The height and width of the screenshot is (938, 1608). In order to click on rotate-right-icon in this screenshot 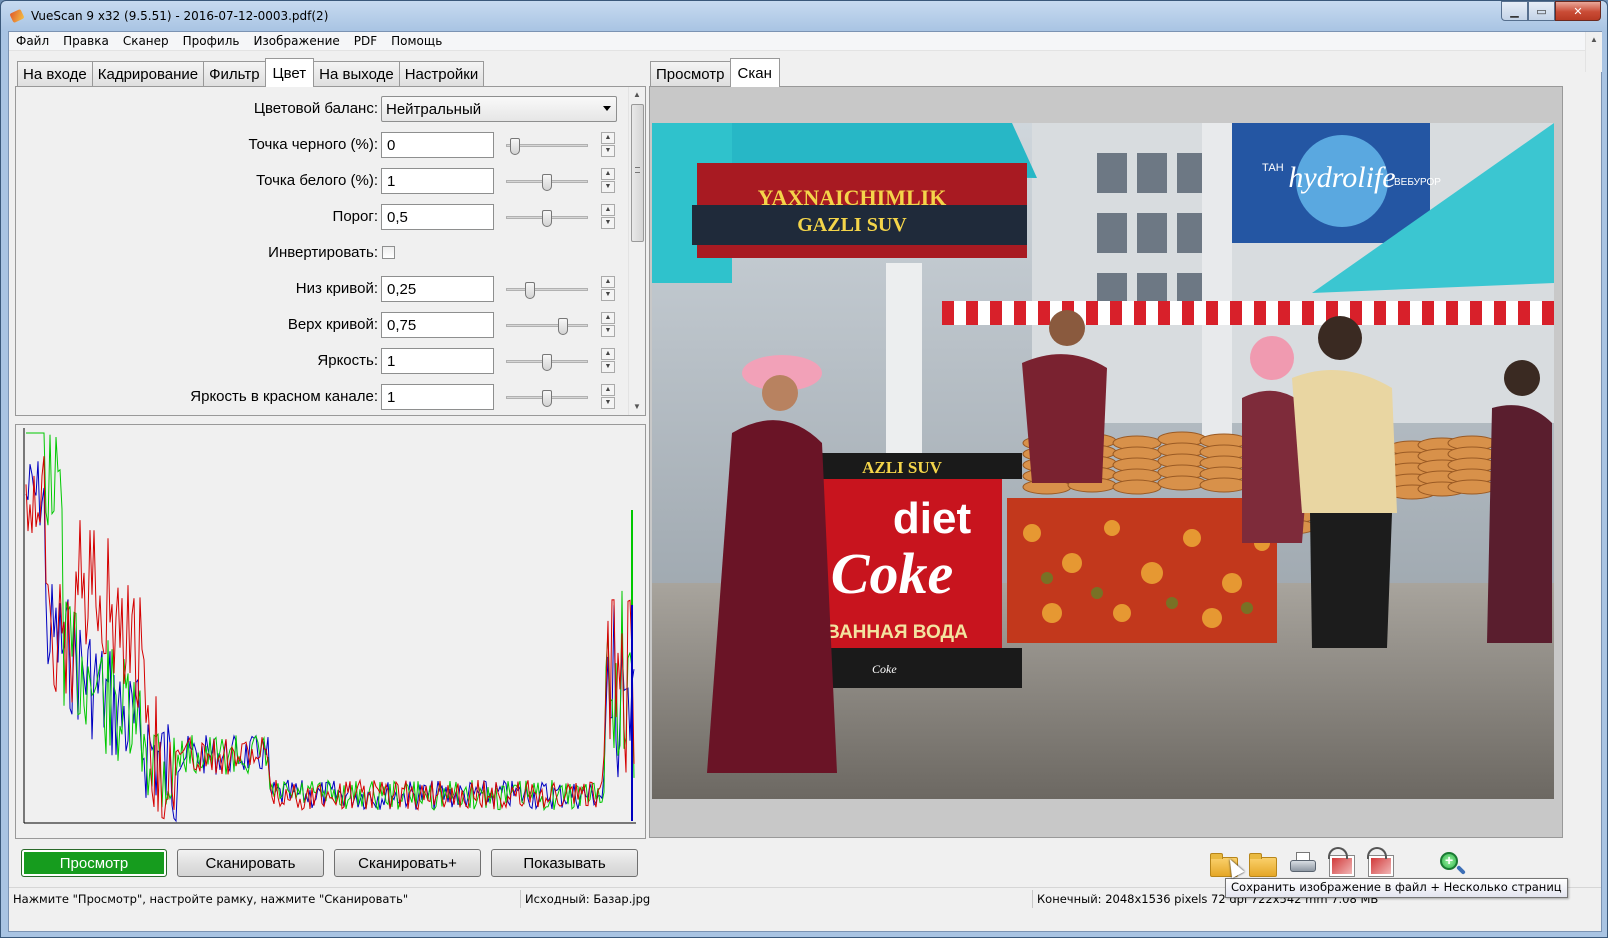, I will do `click(1380, 863)`.